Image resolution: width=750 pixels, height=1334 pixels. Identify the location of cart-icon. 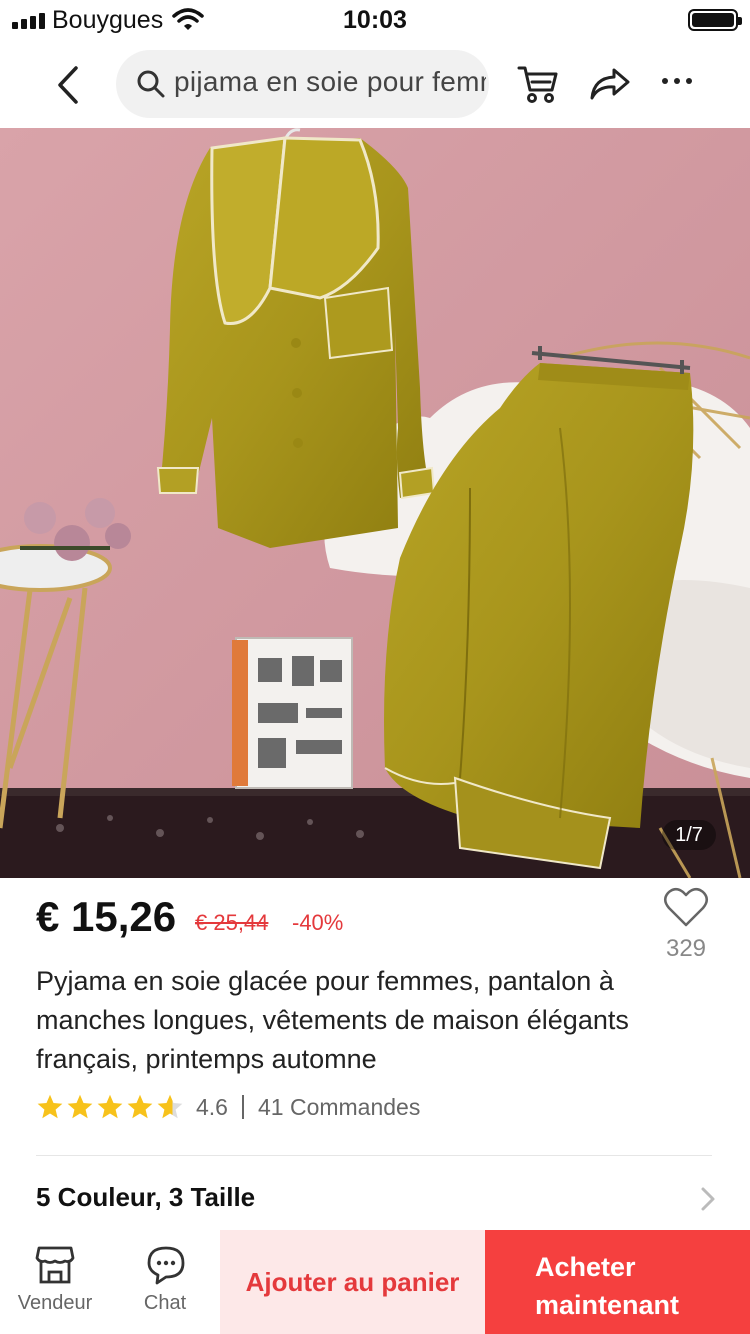
(537, 84).